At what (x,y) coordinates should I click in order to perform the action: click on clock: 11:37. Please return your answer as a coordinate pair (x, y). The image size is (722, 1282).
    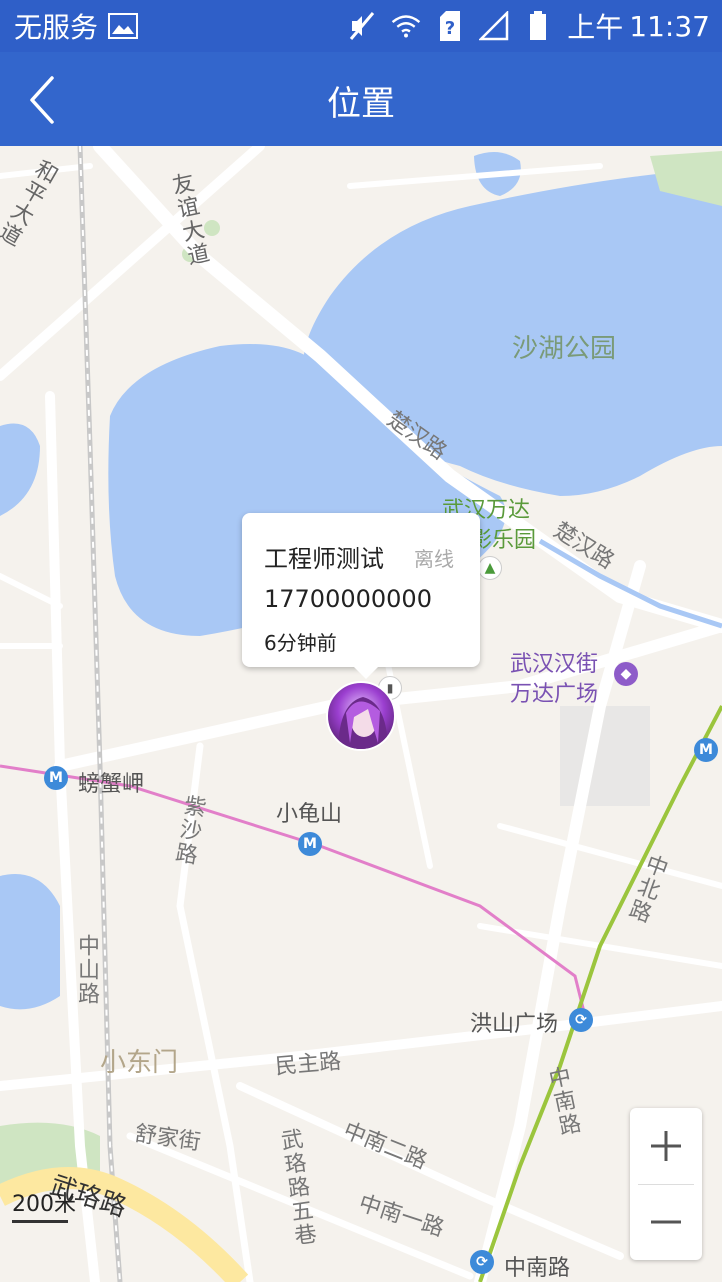
    Looking at the image, I should click on (669, 26).